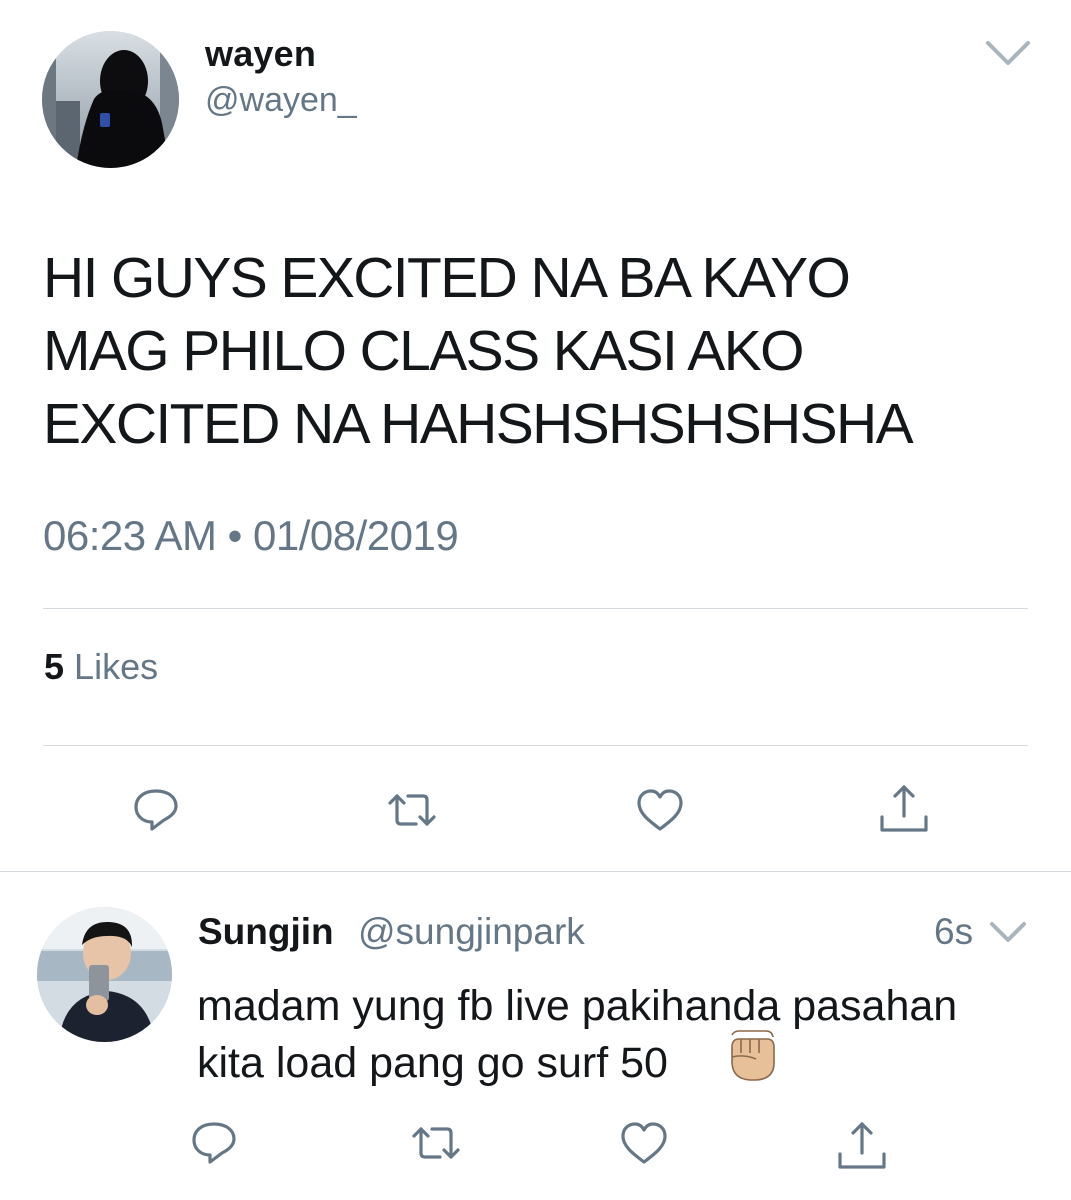  What do you see at coordinates (116, 666) in the screenshot?
I see `likes-label: Likes` at bounding box center [116, 666].